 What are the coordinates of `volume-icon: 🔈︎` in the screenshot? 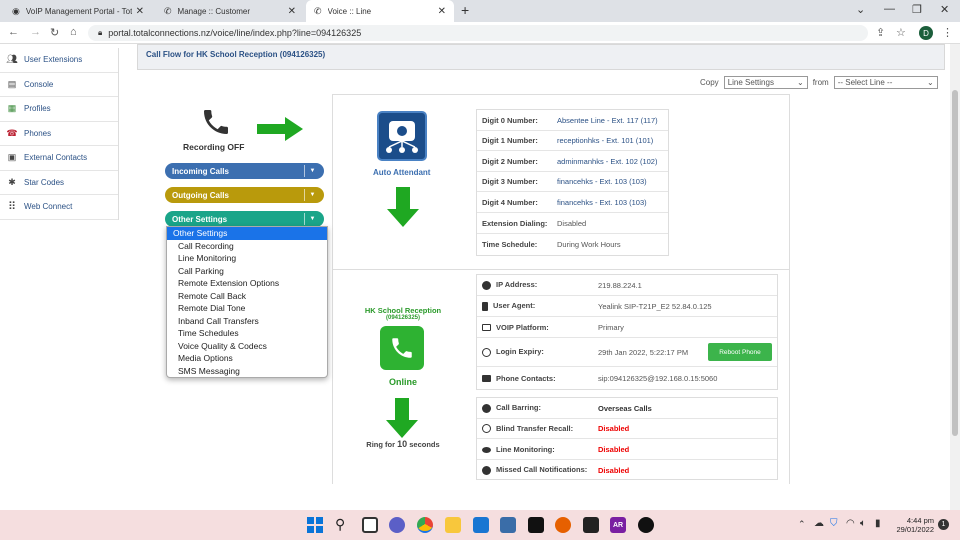 It's located at (863, 523).